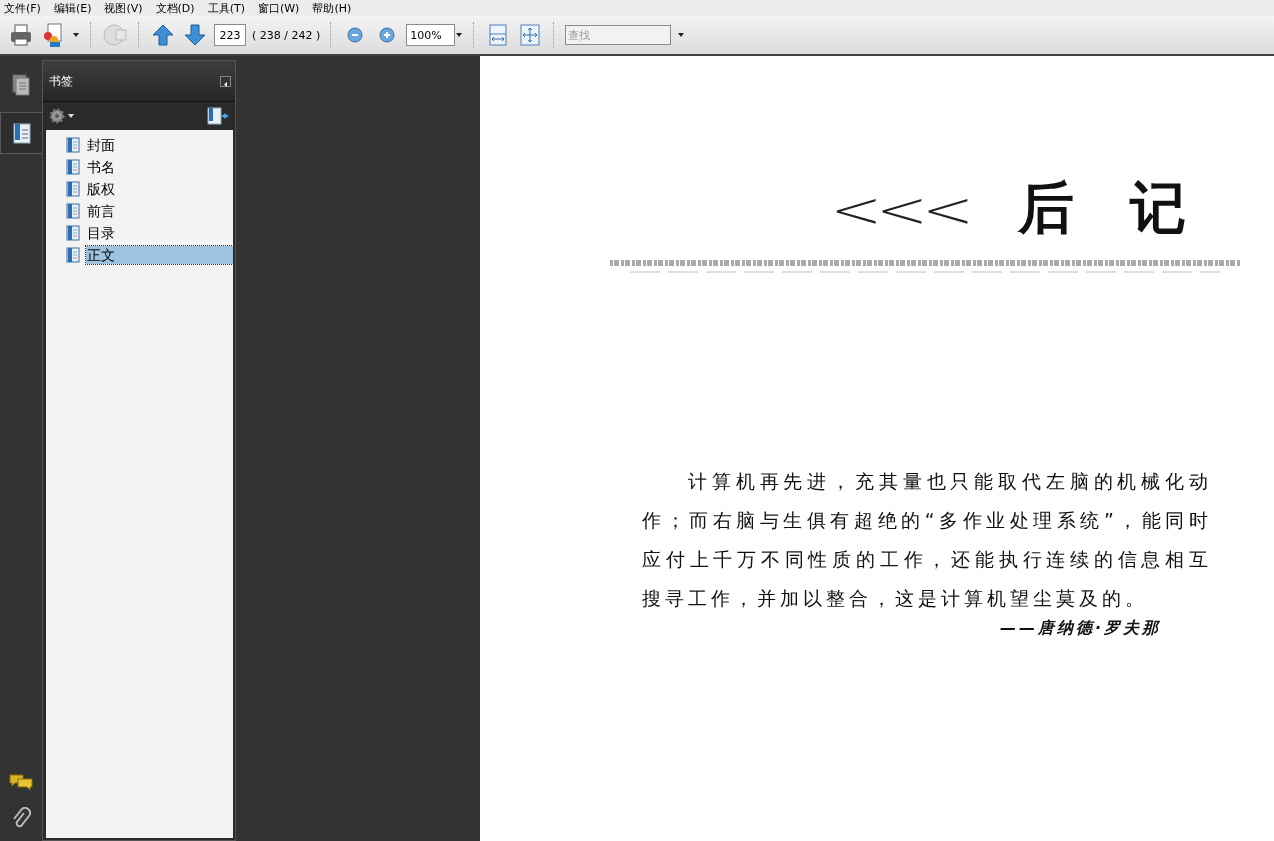  What do you see at coordinates (123, 8) in the screenshot?
I see `menu-item: 视图(V)` at bounding box center [123, 8].